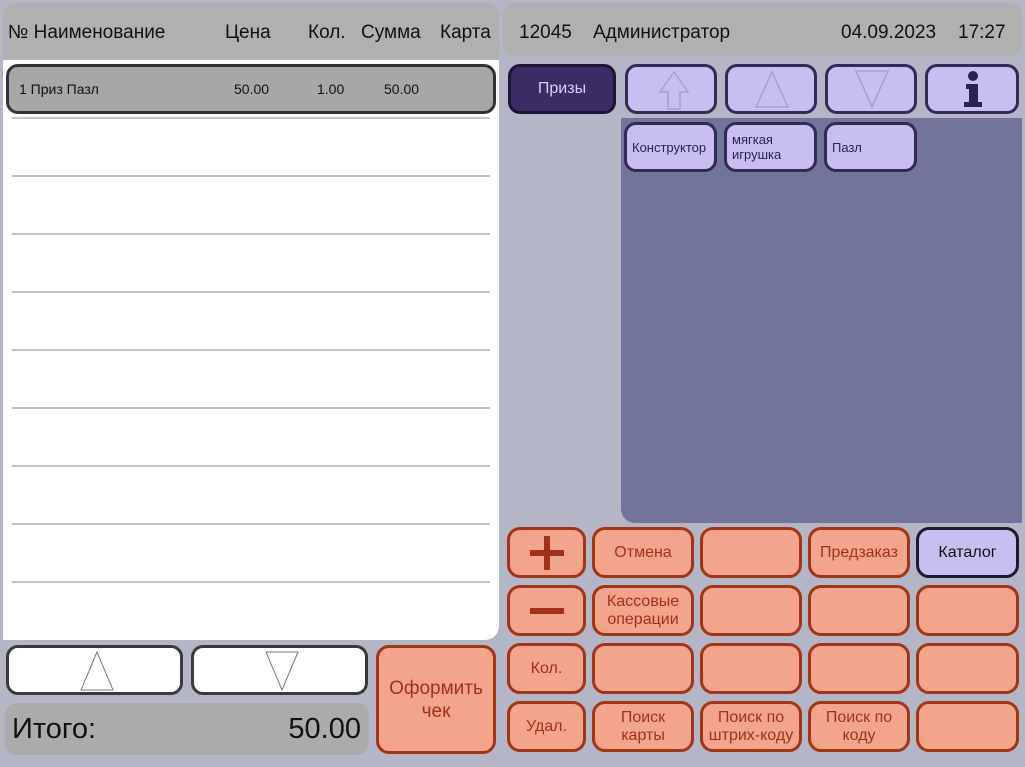 Image resolution: width=1025 pixels, height=767 pixels. I want to click on search-code-button: Поиск по коду, so click(859, 726).